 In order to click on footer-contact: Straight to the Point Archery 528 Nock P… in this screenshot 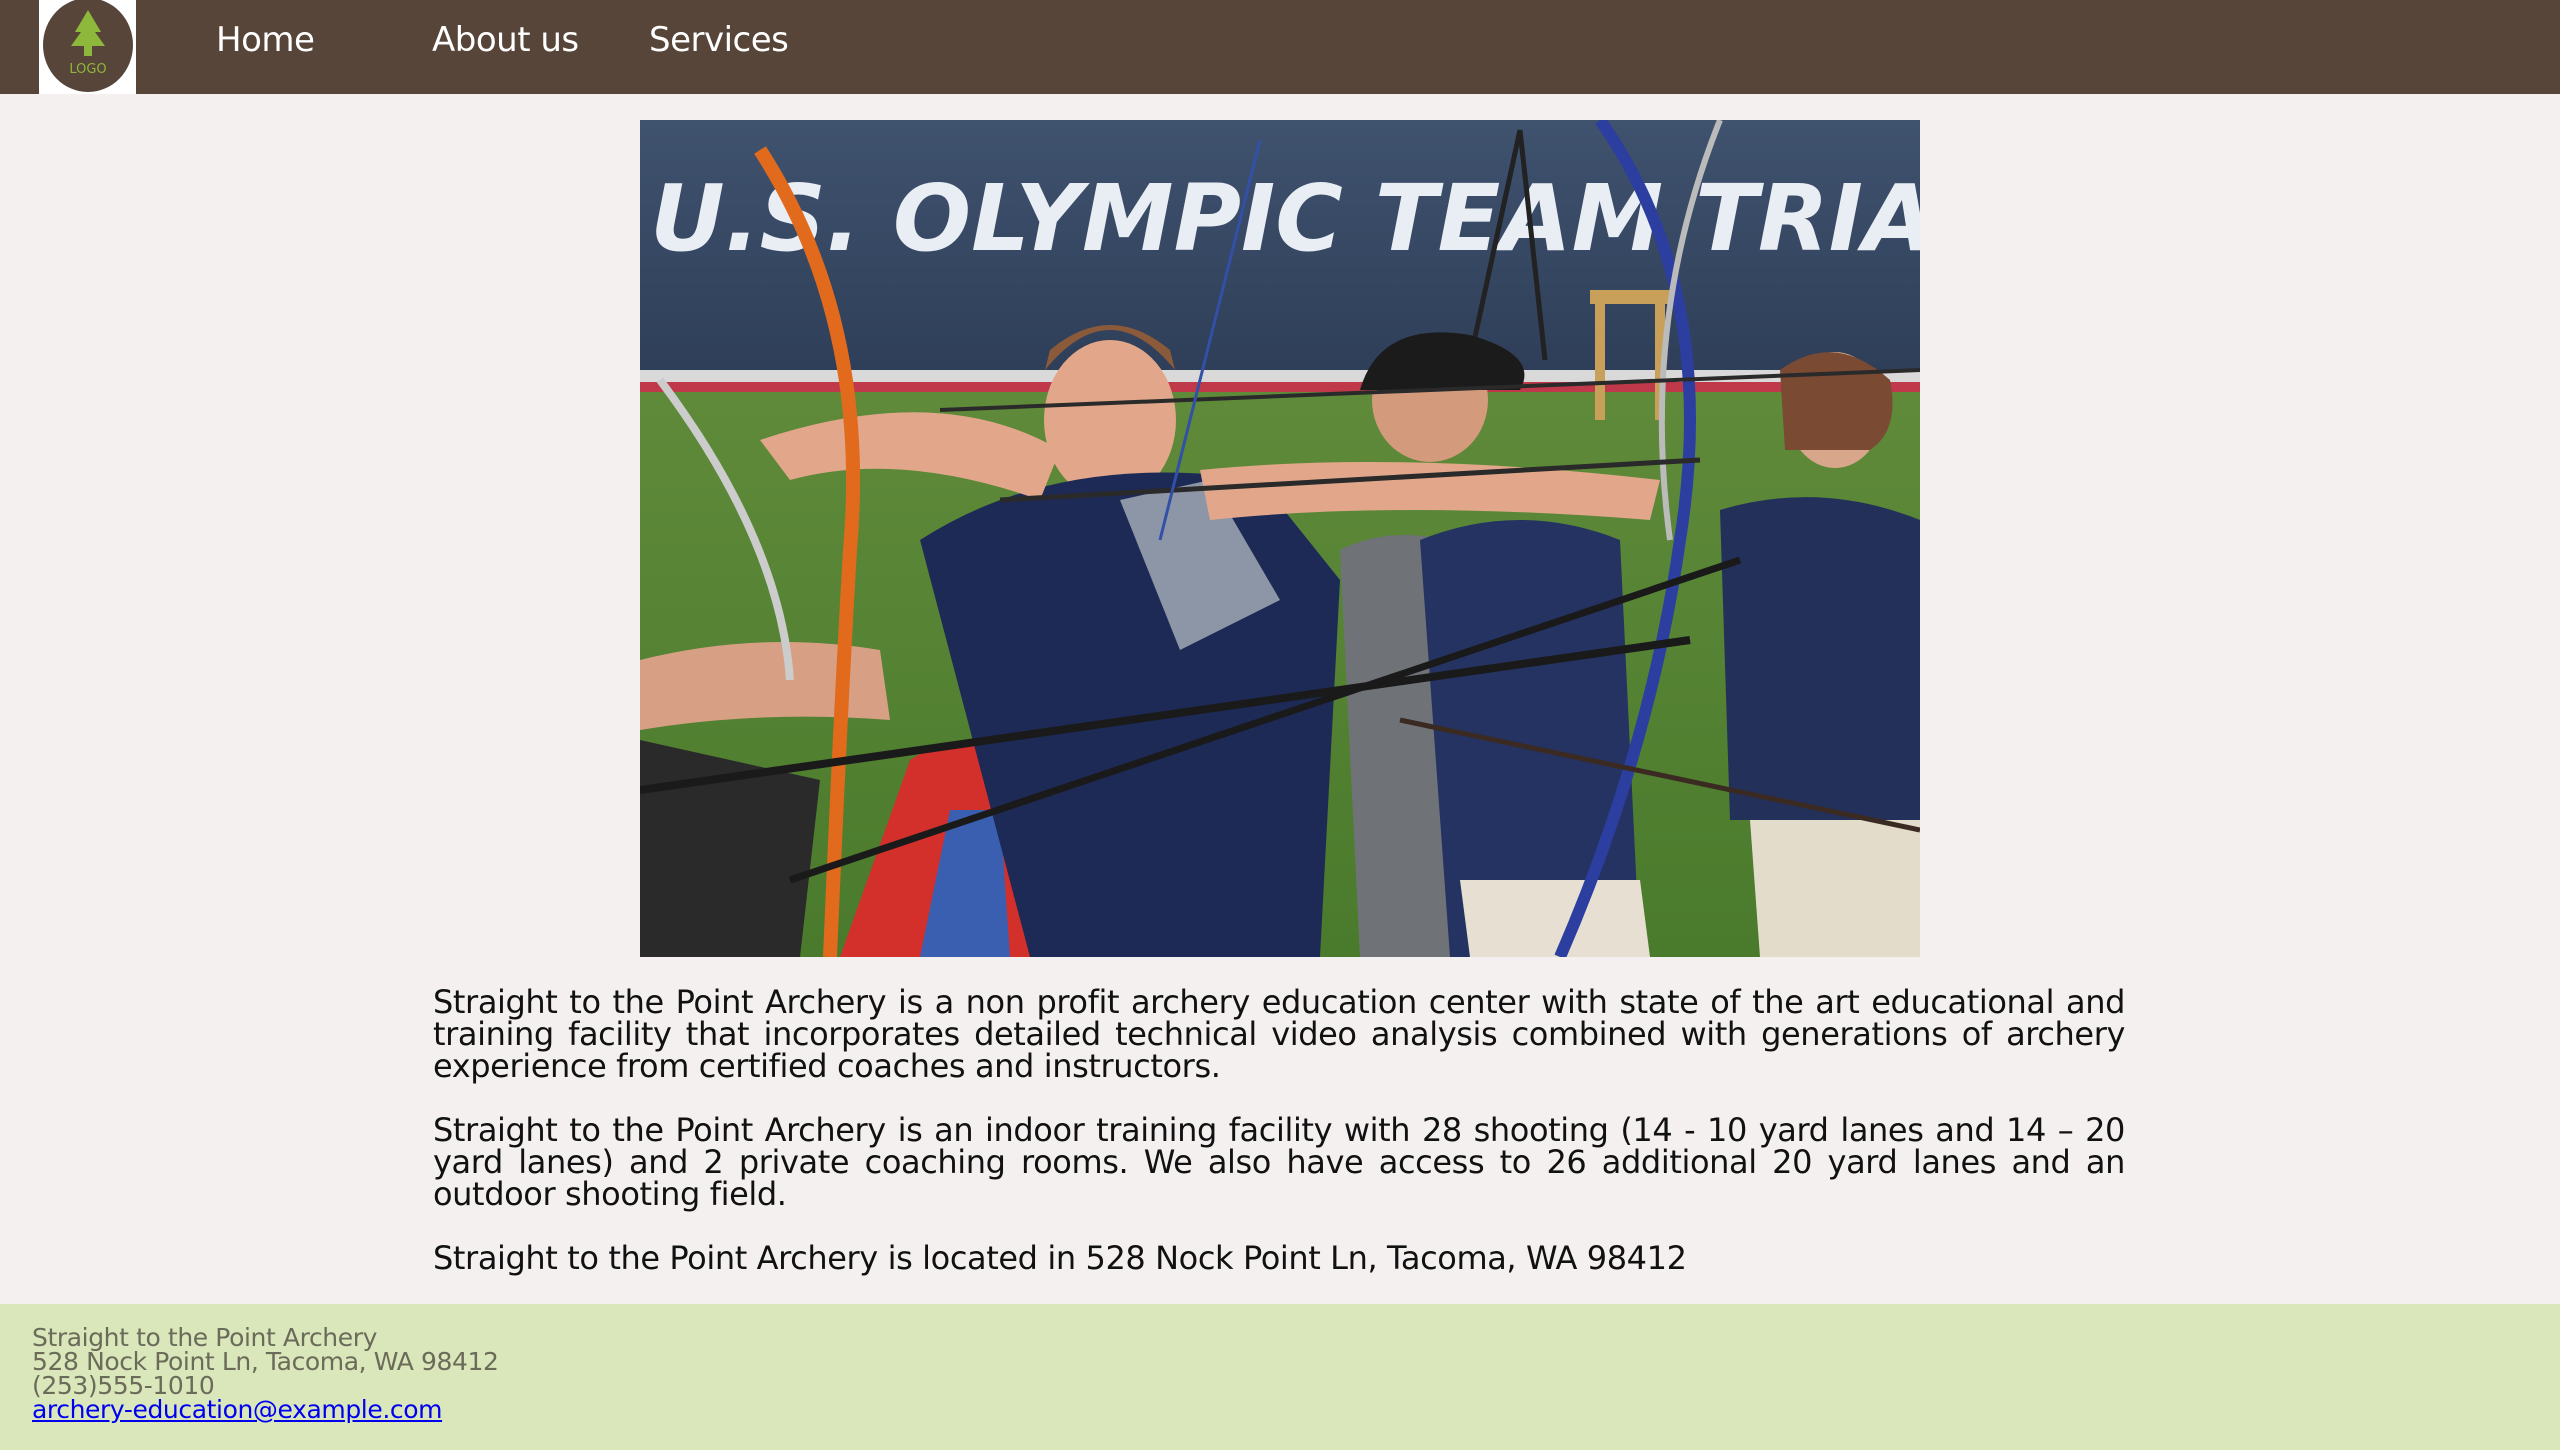, I will do `click(265, 1374)`.